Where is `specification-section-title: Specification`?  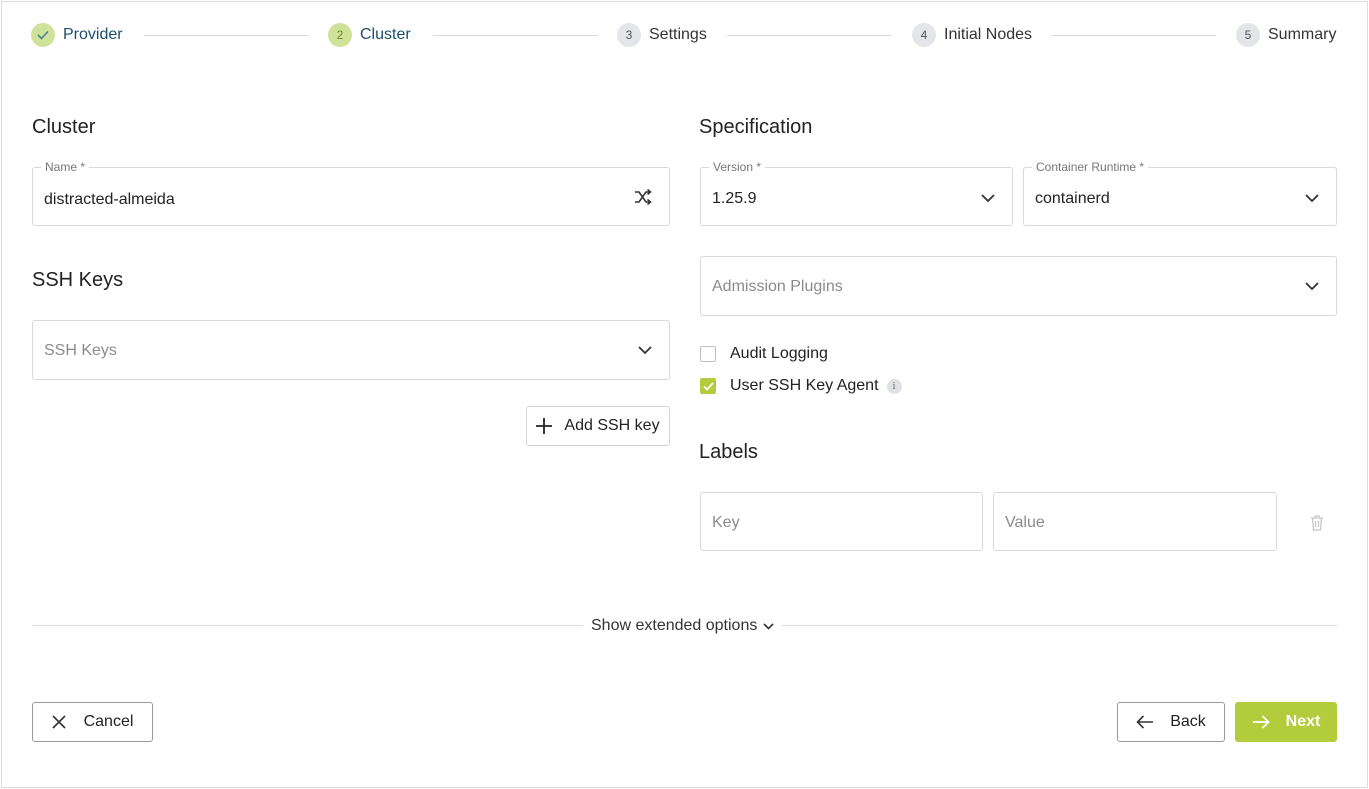
specification-section-title: Specification is located at coordinates (756, 127).